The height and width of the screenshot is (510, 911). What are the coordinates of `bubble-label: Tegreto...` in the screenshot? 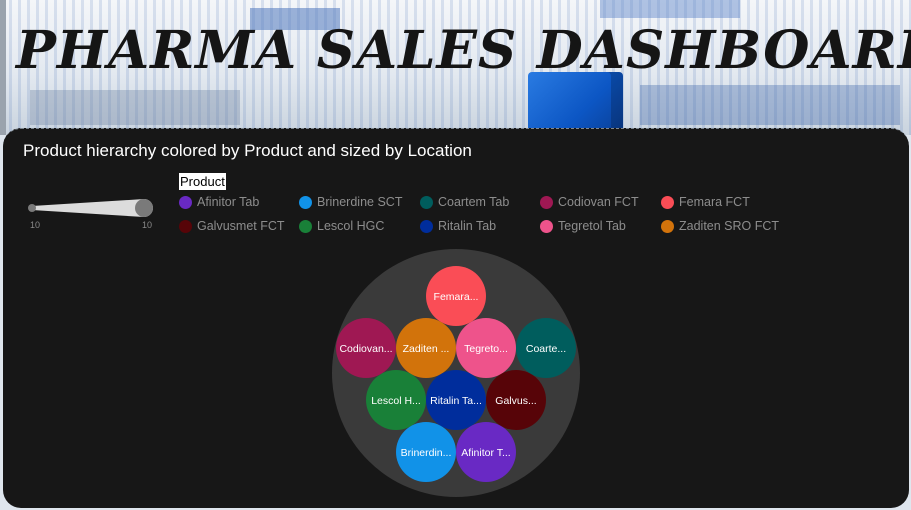 It's located at (486, 349).